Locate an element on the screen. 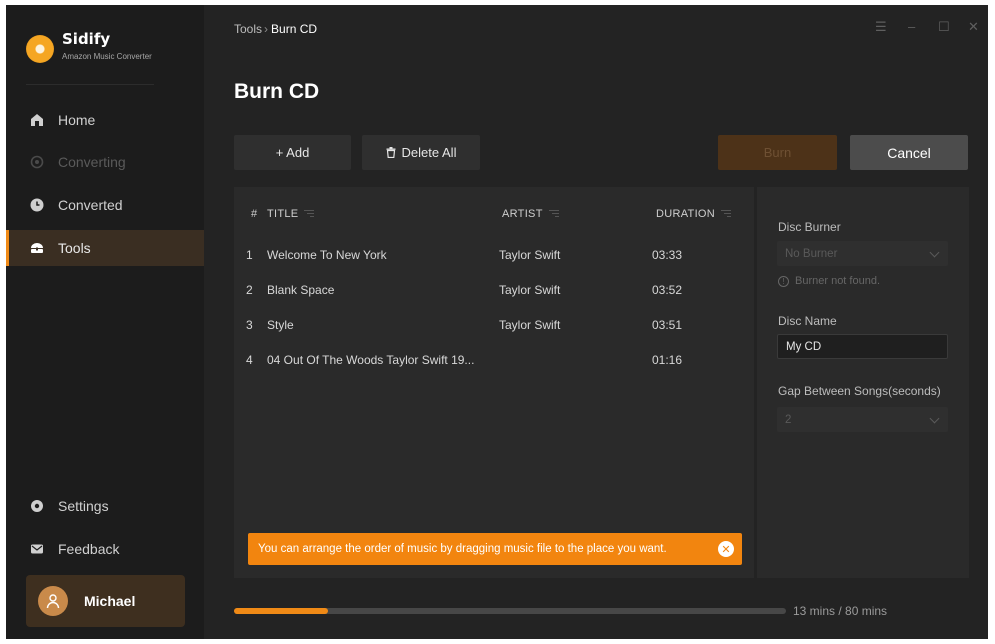 This screenshot has height=644, width=995. home-icon is located at coordinates (37, 120).